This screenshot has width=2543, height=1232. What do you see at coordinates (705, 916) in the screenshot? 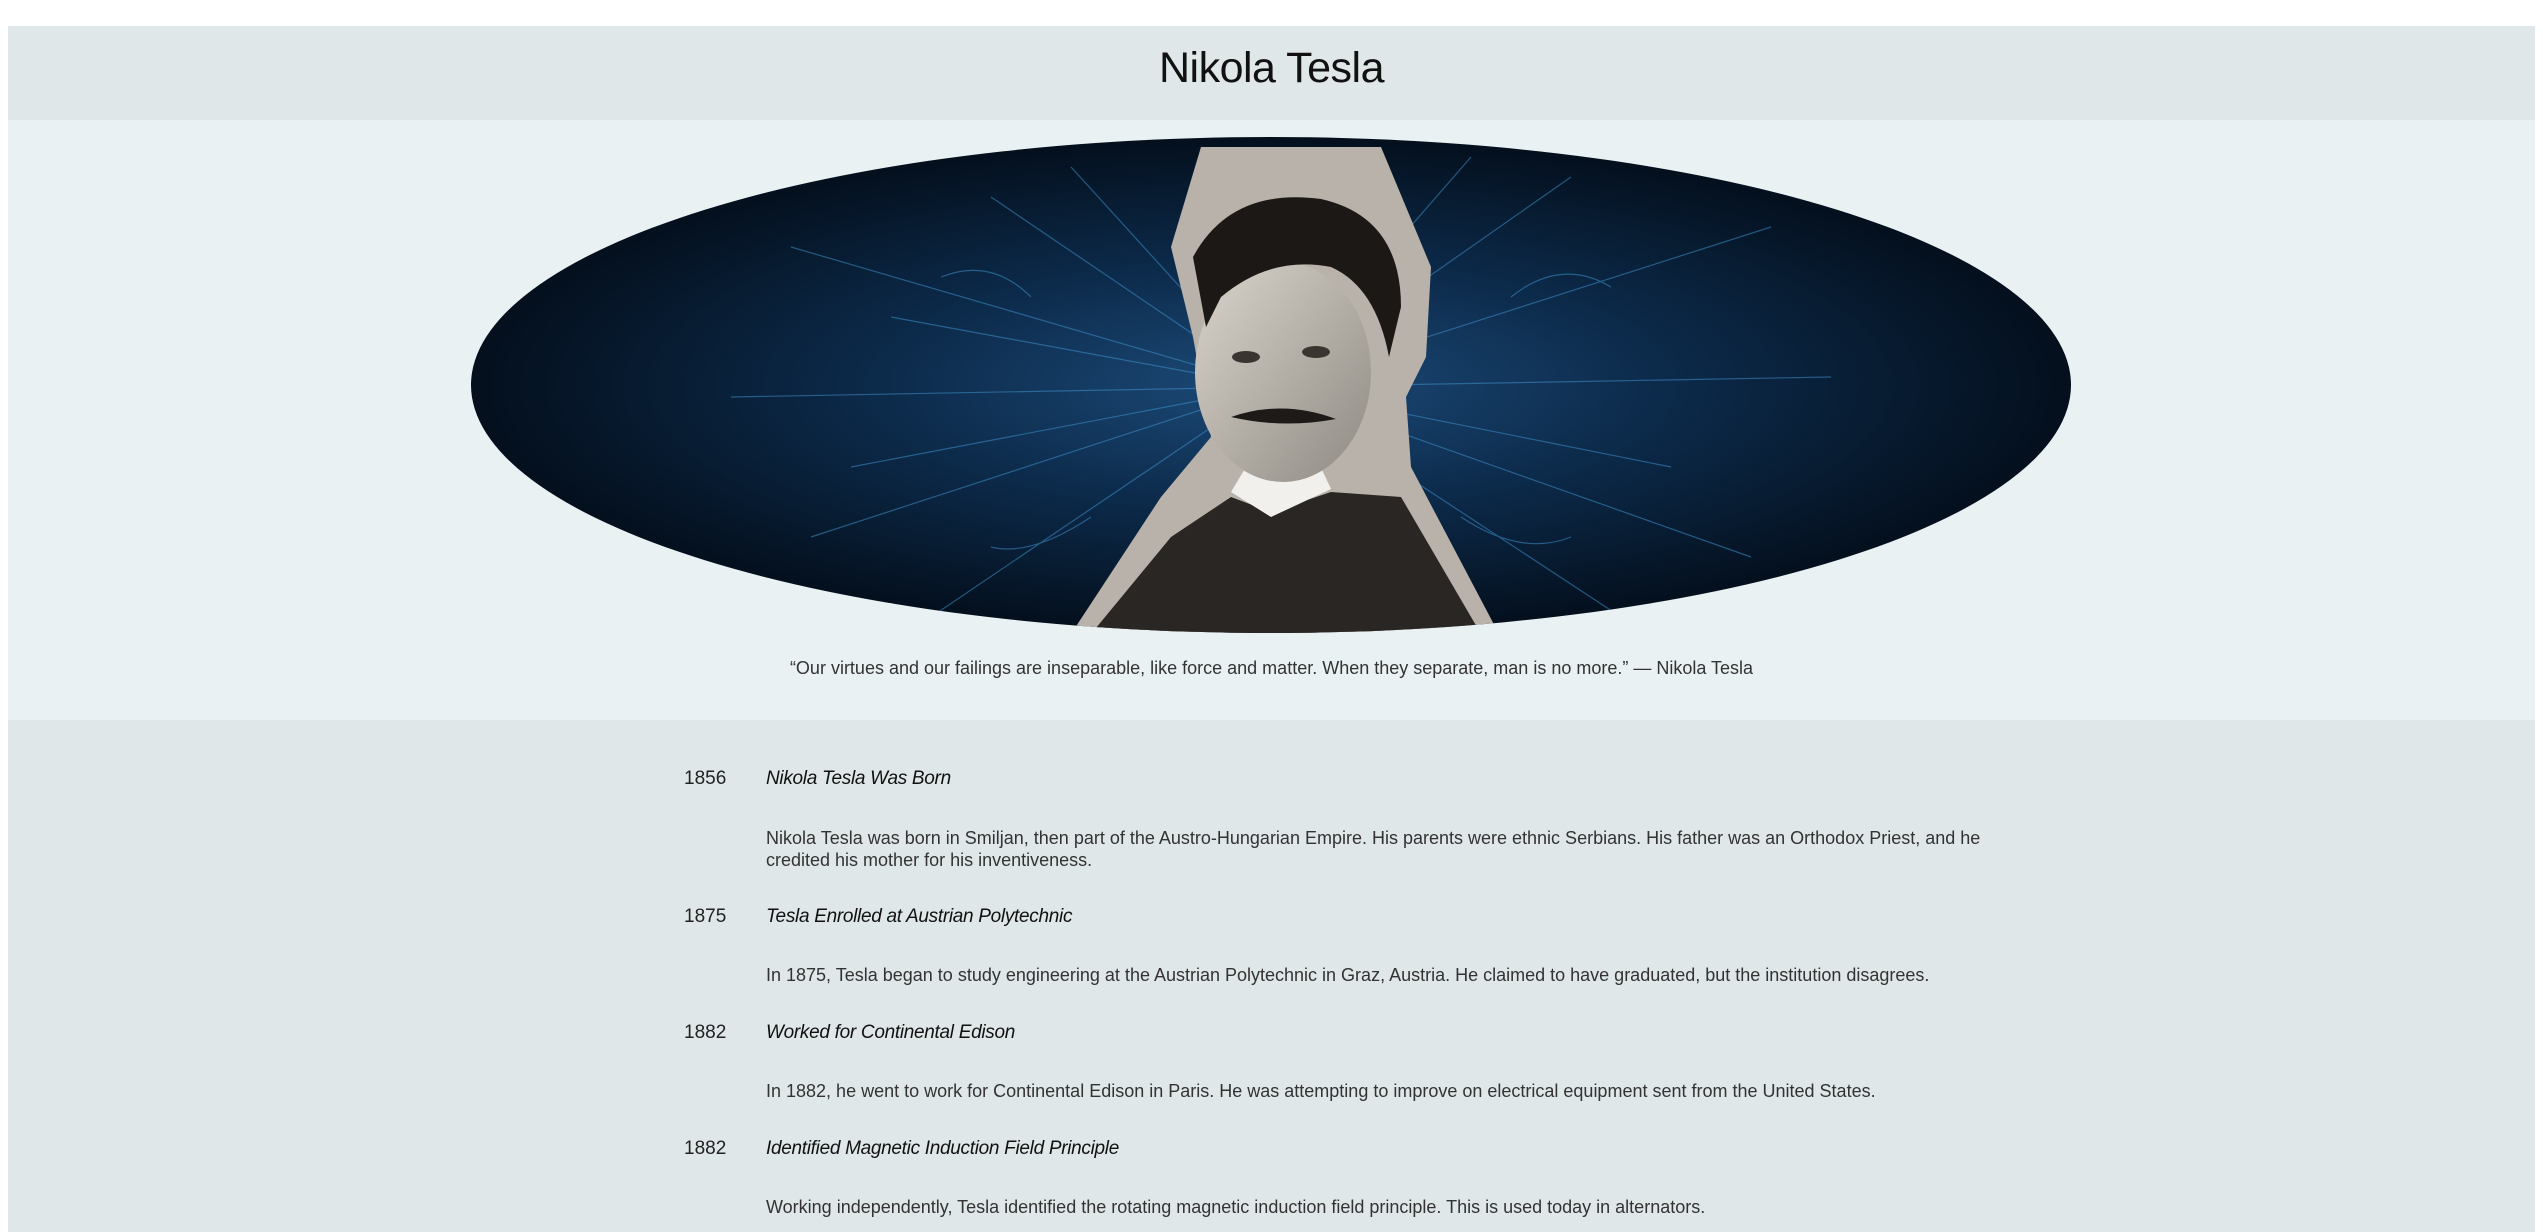
I see `timeline-year: 1875` at bounding box center [705, 916].